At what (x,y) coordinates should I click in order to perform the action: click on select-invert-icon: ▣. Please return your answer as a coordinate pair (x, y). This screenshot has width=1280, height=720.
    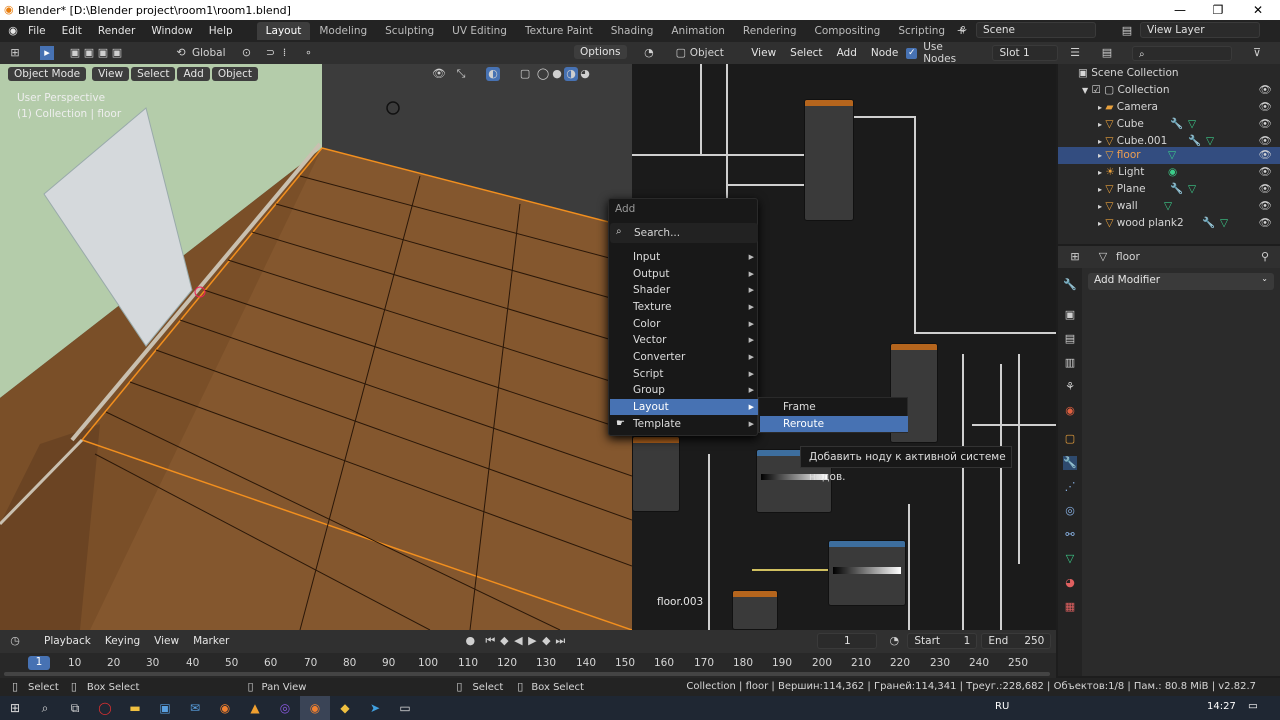
    Looking at the image, I should click on (117, 53).